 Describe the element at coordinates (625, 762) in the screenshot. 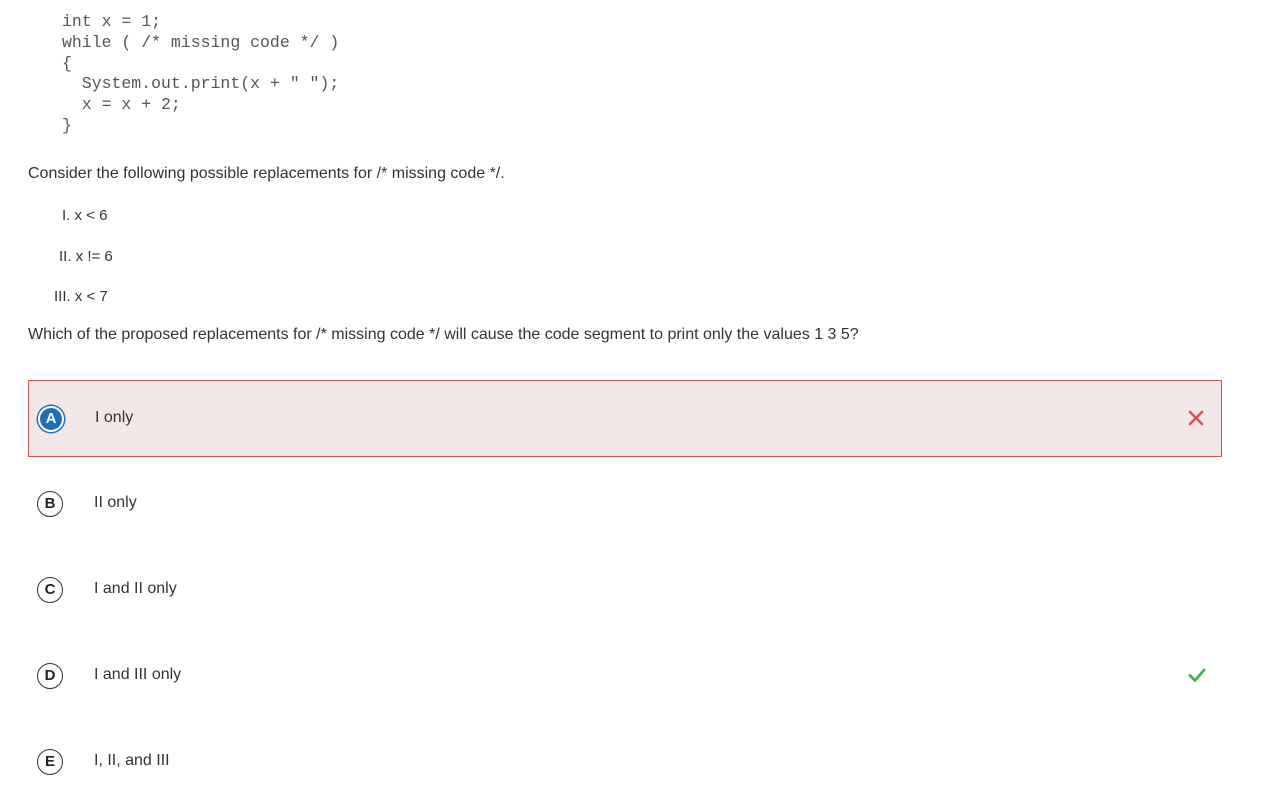

I see `answer-choice-e: E I, II, and III` at that location.